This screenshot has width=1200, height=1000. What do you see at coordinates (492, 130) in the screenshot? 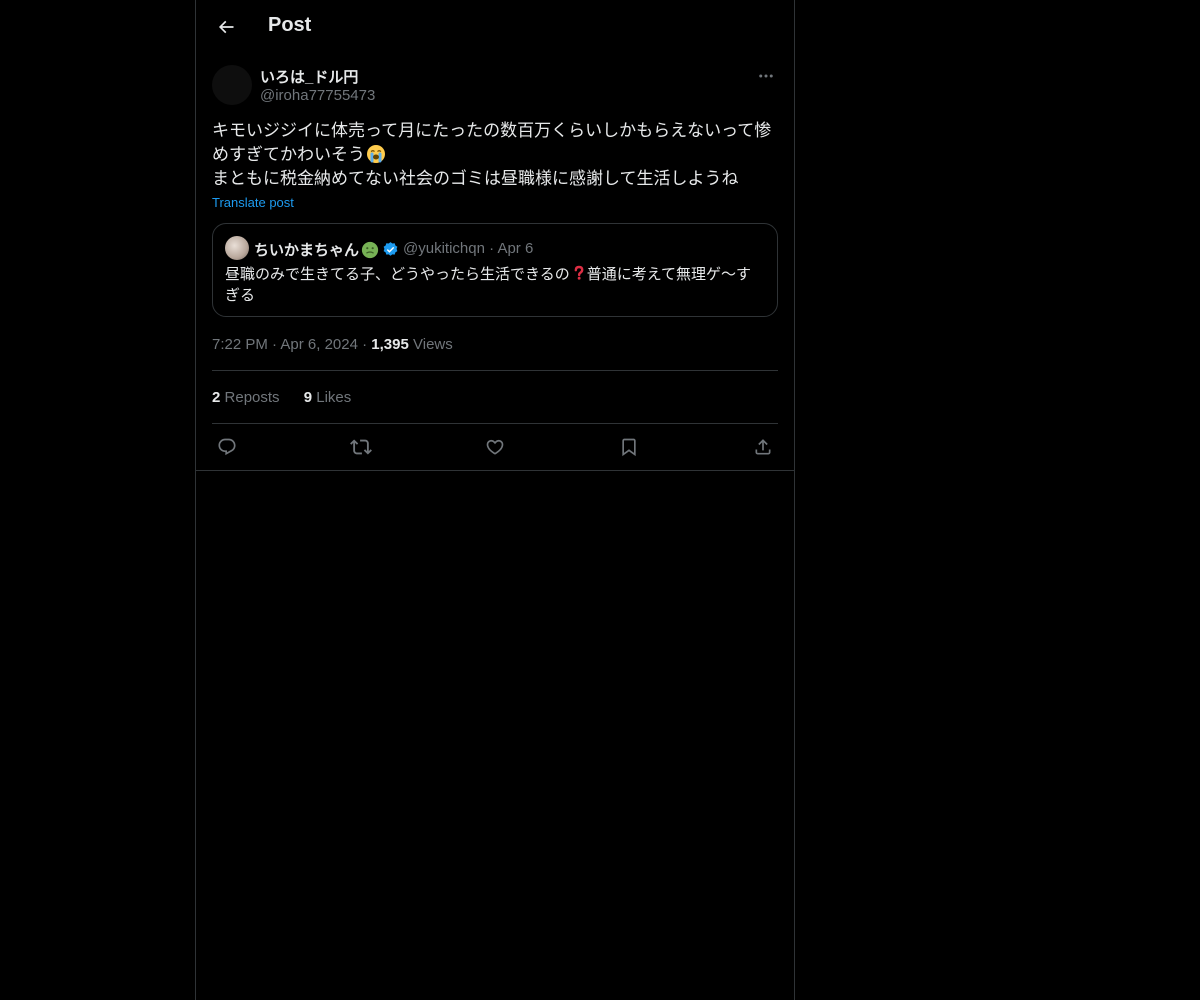
I see `post-text-line: キモいジジイに体売って月にたったの数百万くらいしかもらえないって惨` at bounding box center [492, 130].